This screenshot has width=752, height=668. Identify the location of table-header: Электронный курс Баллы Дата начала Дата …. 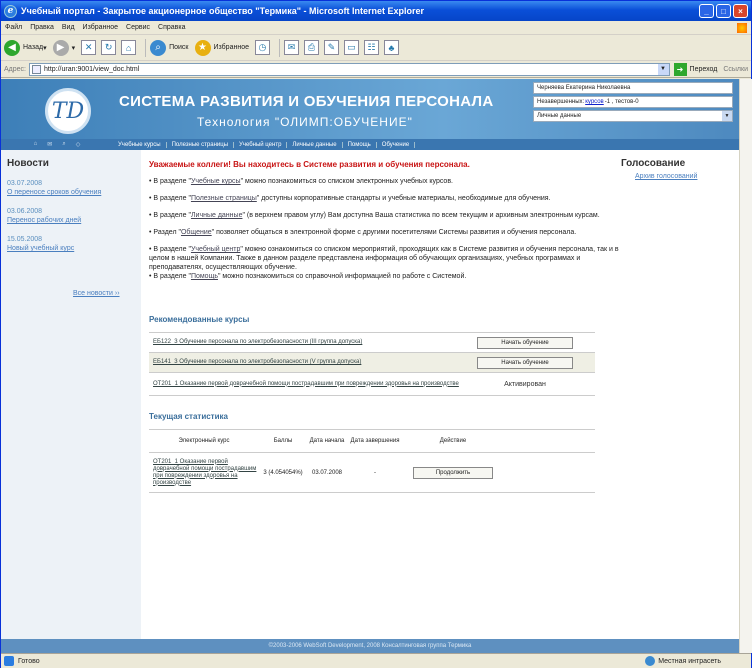
(372, 441).